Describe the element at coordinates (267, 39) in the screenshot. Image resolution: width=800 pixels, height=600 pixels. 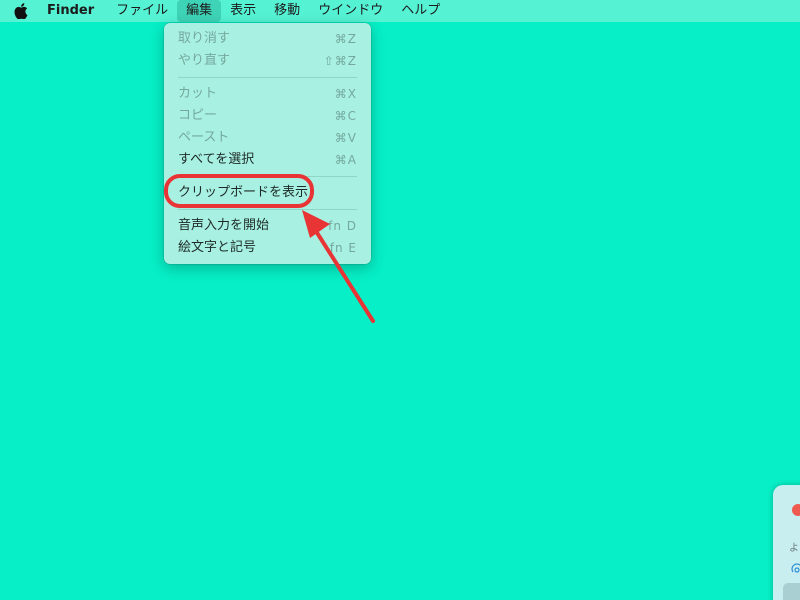
I see `menu-item-undo: 取り消す ⌘Z` at that location.